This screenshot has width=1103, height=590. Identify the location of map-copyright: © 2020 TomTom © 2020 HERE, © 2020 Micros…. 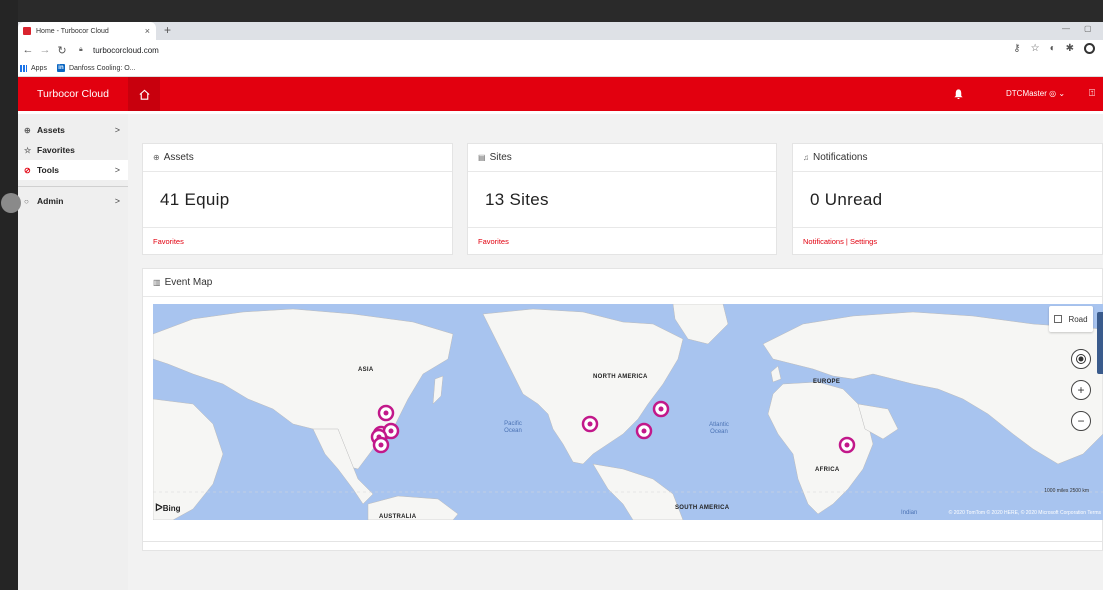
(1025, 513).